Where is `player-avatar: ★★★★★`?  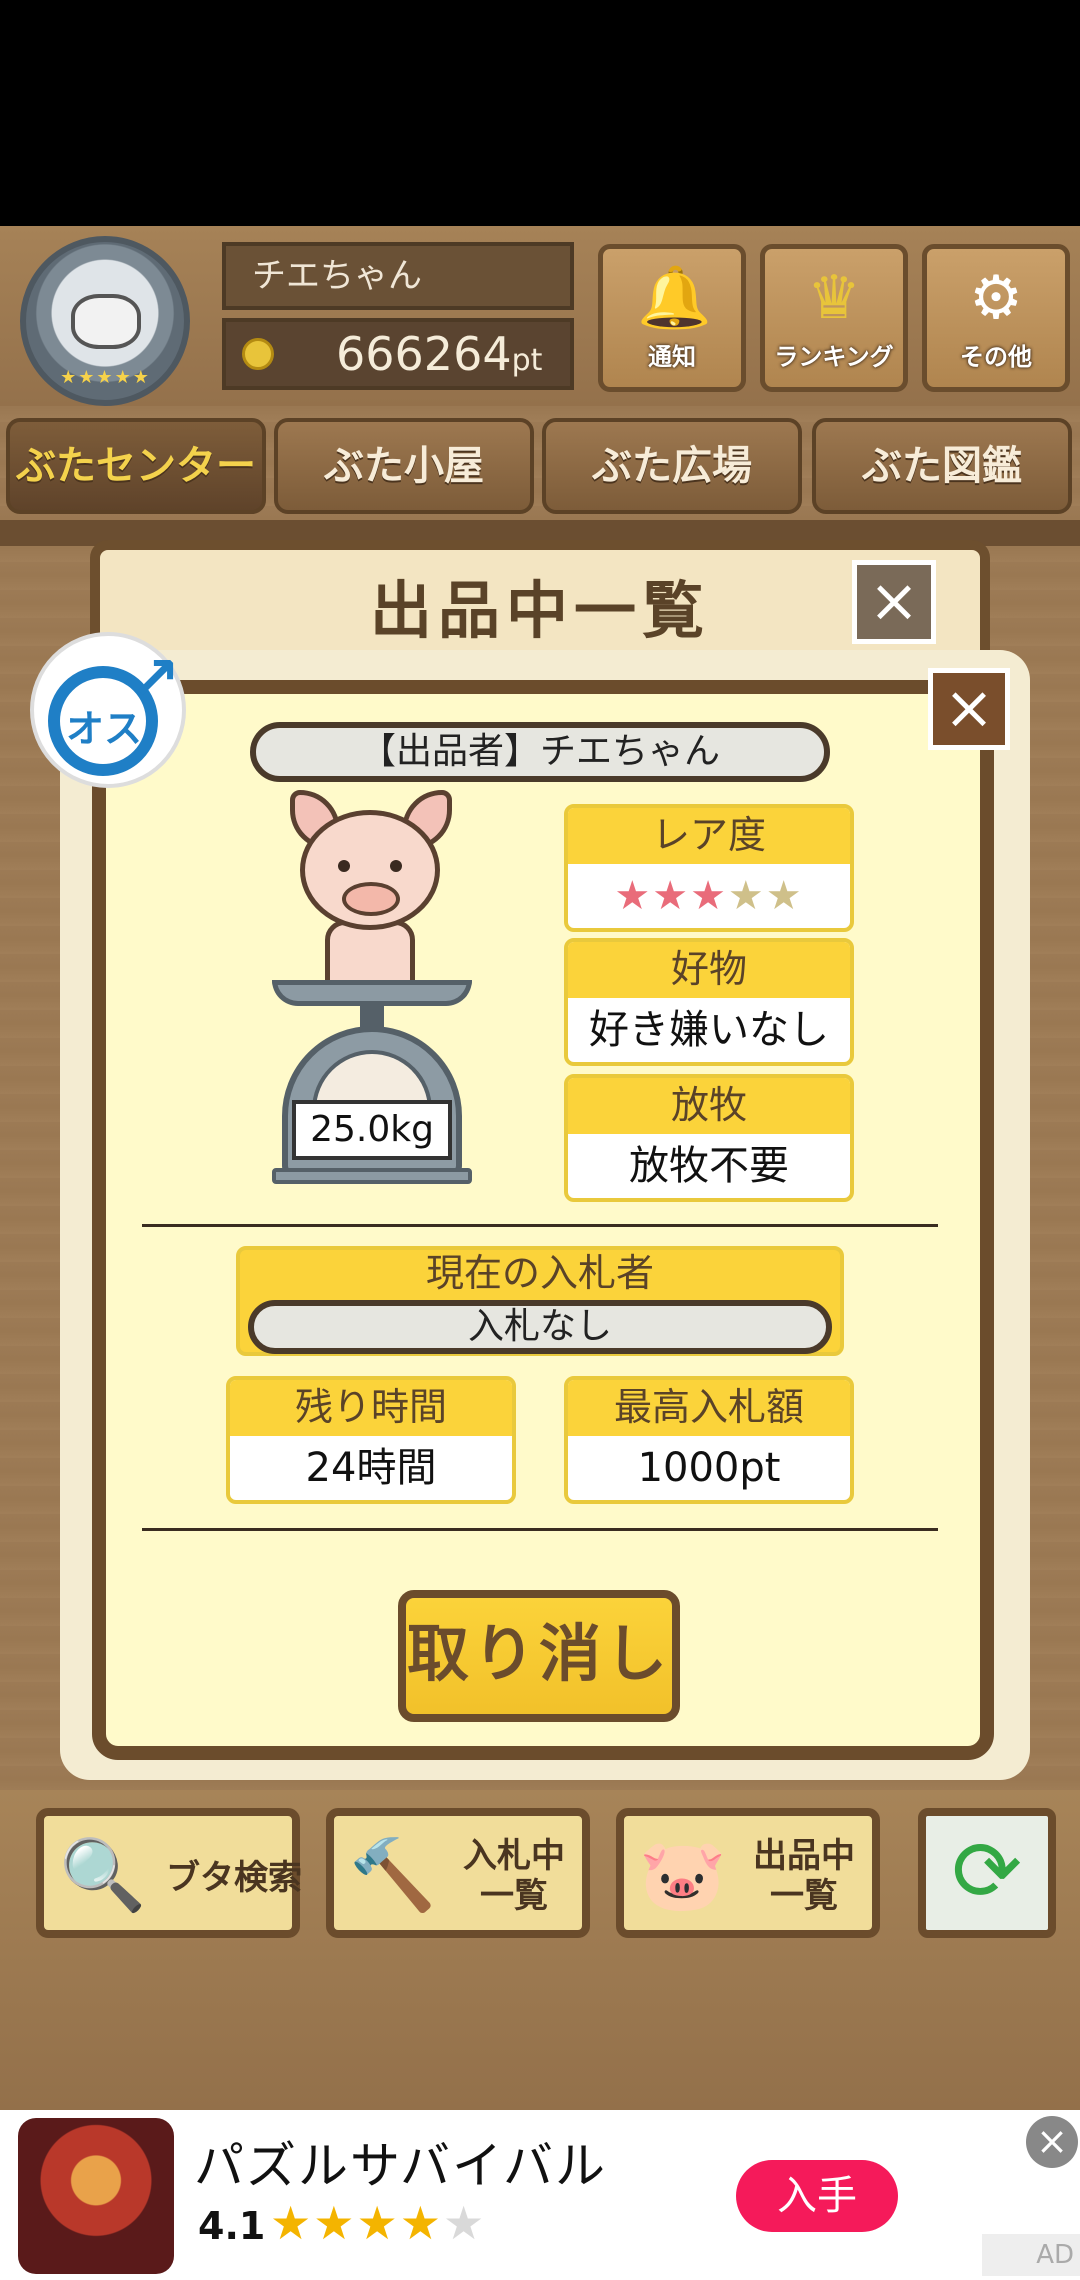
player-avatar: ★★★★★ is located at coordinates (105, 321).